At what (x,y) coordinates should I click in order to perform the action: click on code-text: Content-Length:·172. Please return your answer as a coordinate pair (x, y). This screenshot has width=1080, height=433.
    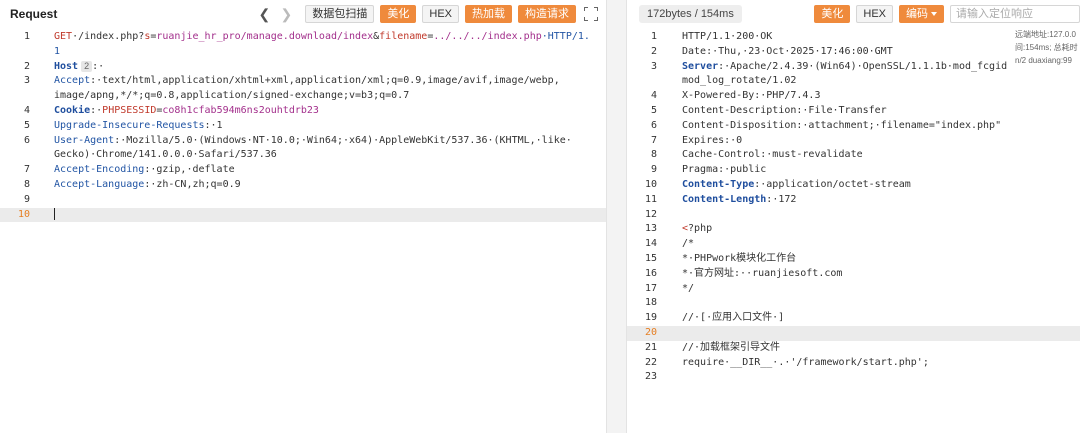
    Looking at the image, I should click on (739, 200).